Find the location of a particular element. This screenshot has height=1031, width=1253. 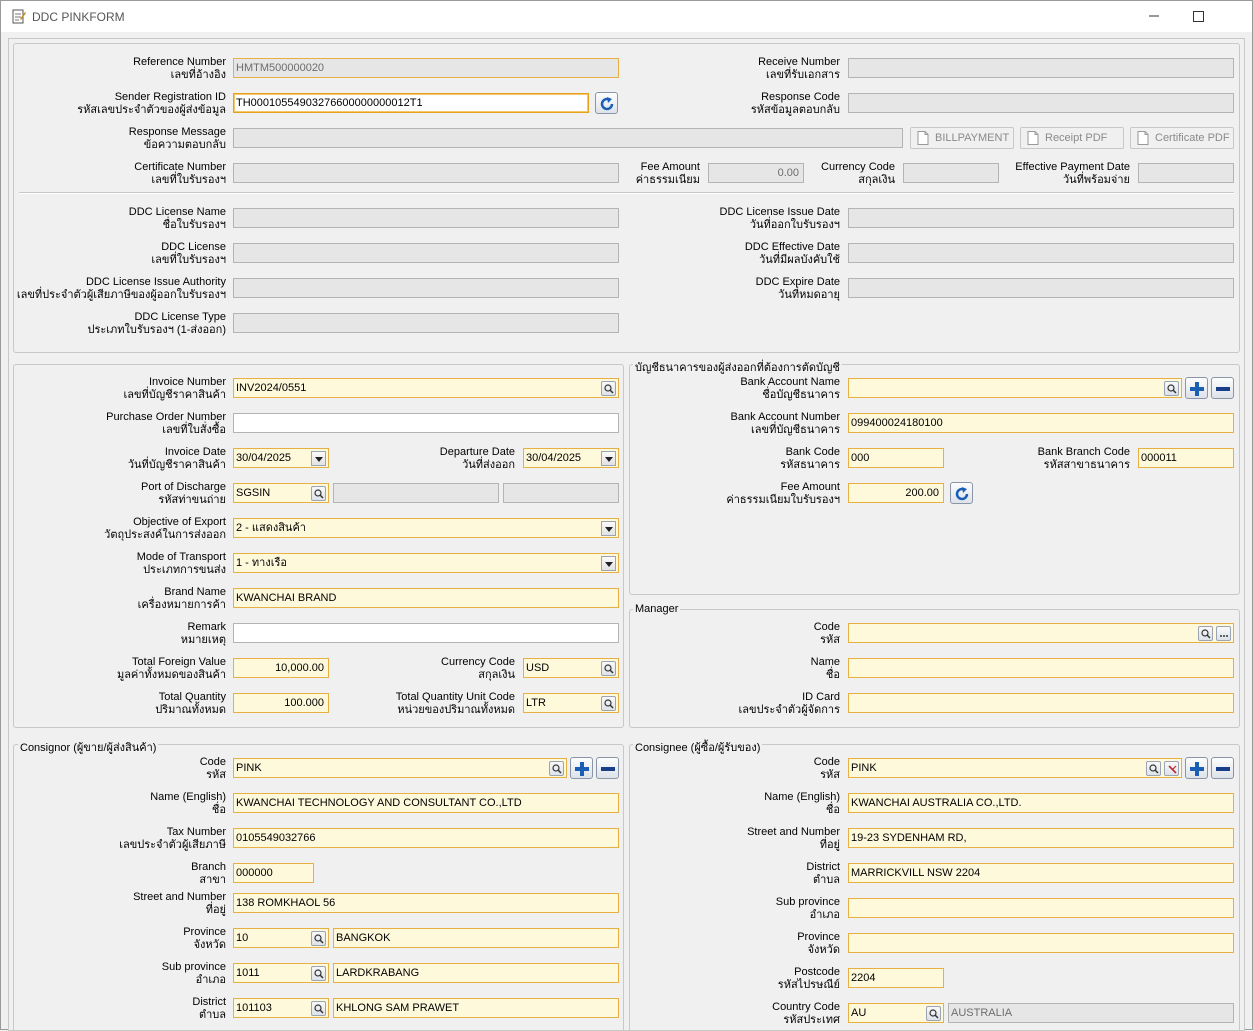

bank-account-number-label: Bank Account Number เลขที่บัญชีธนาคาร is located at coordinates (785, 423).